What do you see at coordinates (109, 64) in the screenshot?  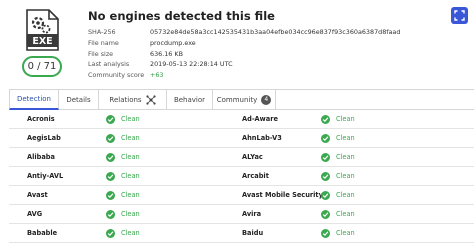 I see `metadata-key: Last analysis` at bounding box center [109, 64].